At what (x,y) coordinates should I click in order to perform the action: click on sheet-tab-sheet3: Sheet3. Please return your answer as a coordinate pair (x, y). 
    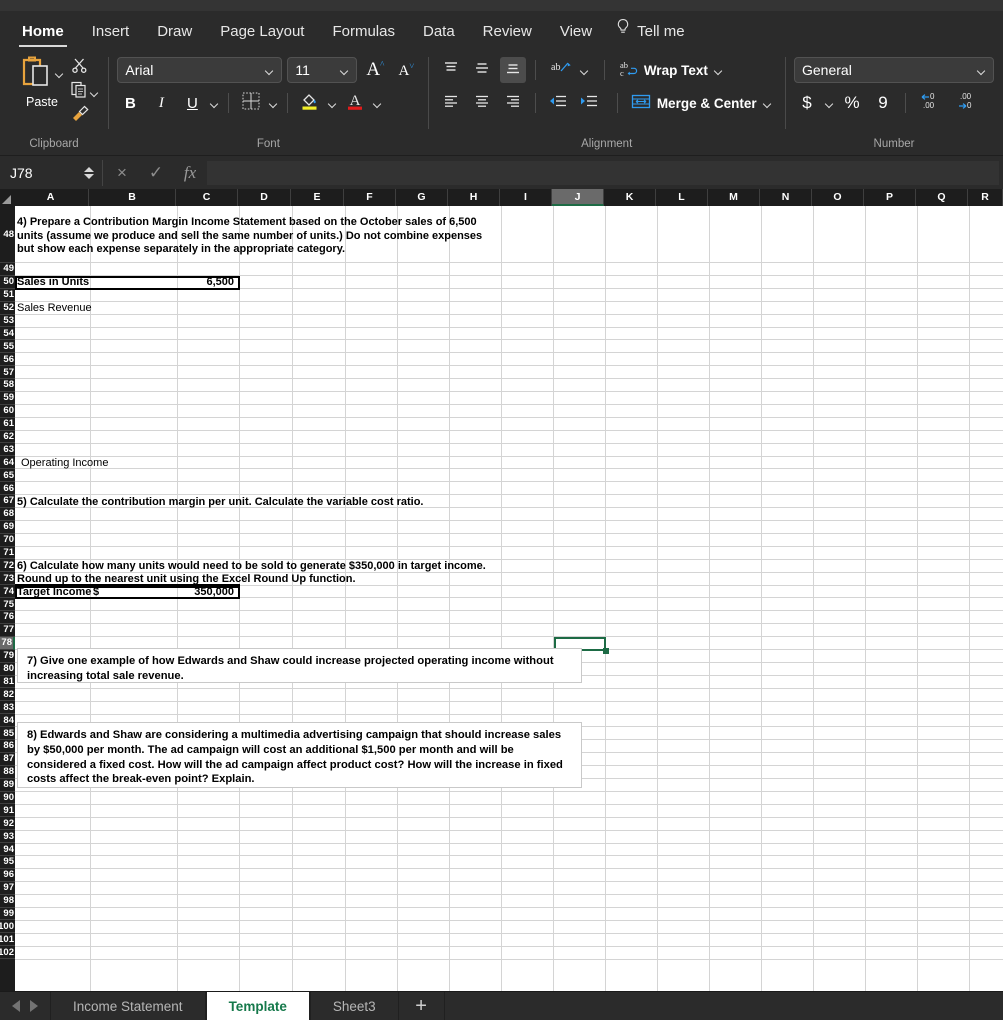
    Looking at the image, I should click on (354, 1006).